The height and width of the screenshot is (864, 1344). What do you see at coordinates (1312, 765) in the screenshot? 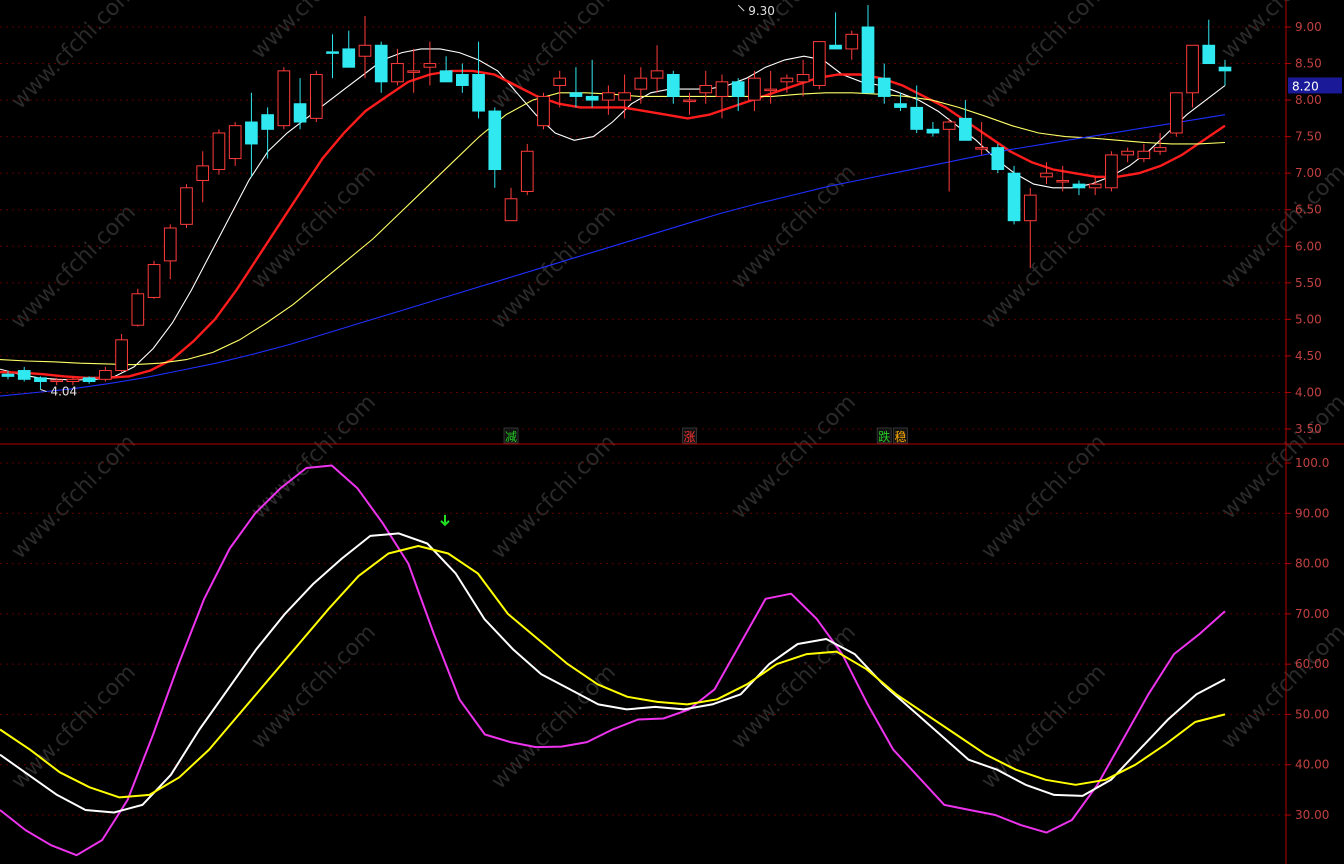
I see `osc-tick-label: 40.00` at bounding box center [1312, 765].